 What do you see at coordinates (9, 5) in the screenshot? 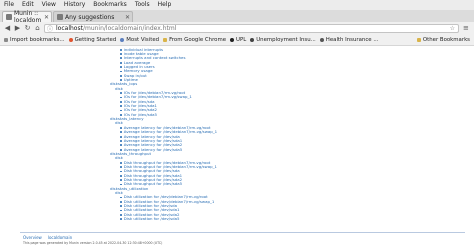
I see `menu-file: File` at bounding box center [9, 5].